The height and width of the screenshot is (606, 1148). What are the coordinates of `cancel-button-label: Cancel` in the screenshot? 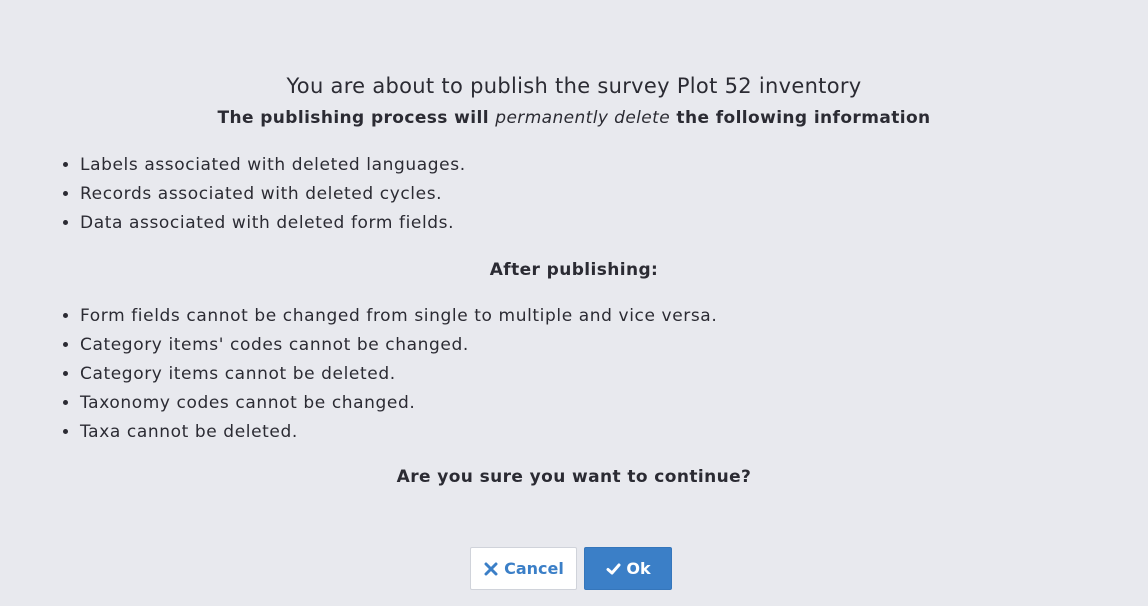 It's located at (534, 568).